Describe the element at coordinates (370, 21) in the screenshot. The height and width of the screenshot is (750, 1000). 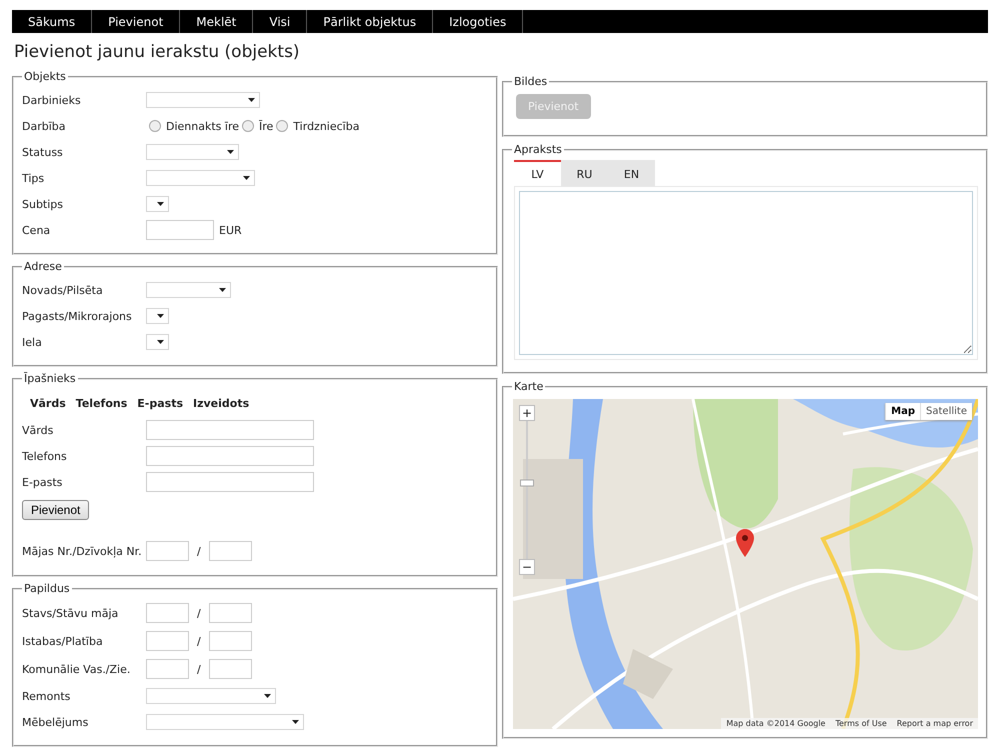
I see `nav-link: Pārlikt objektus` at that location.